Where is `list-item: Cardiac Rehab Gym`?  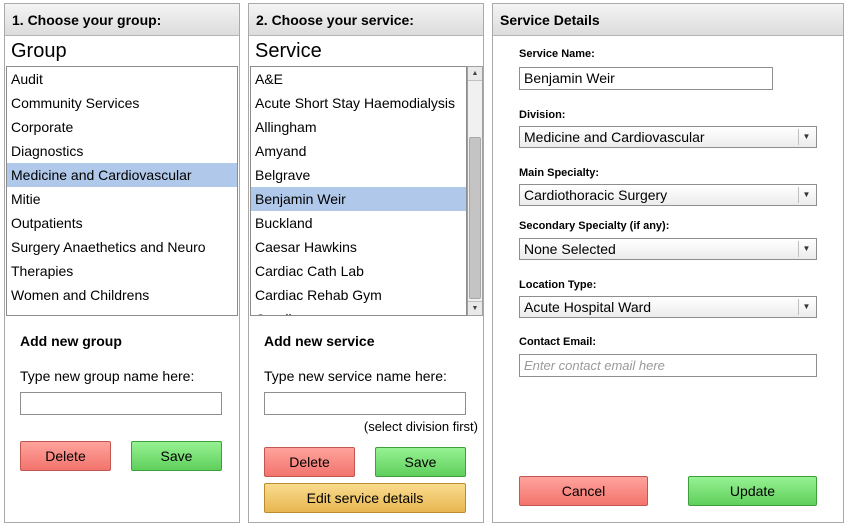
list-item: Cardiac Rehab Gym is located at coordinates (358, 295).